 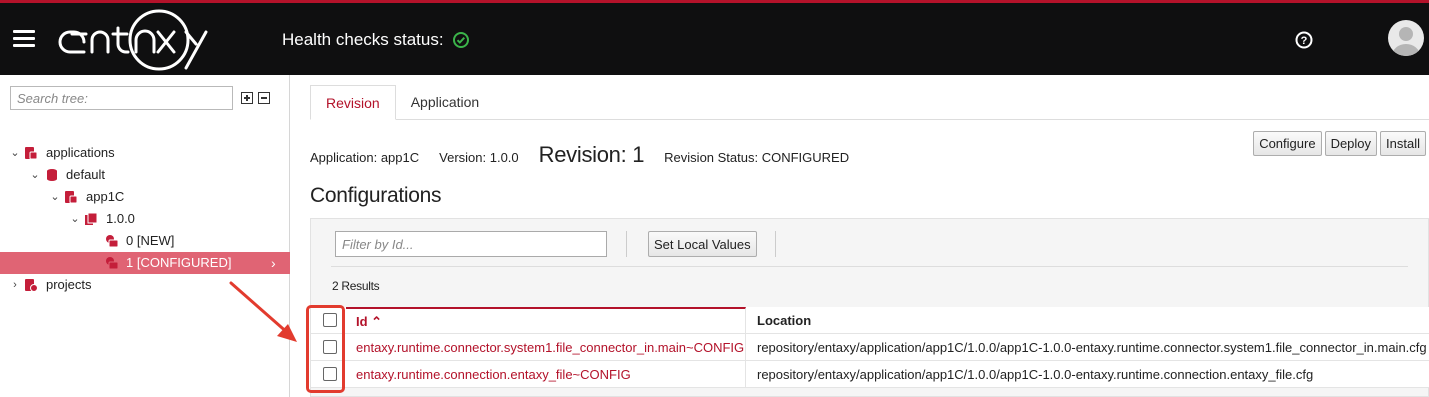 I want to click on revision-status: Revision Status: CONFIGURED, so click(x=757, y=157).